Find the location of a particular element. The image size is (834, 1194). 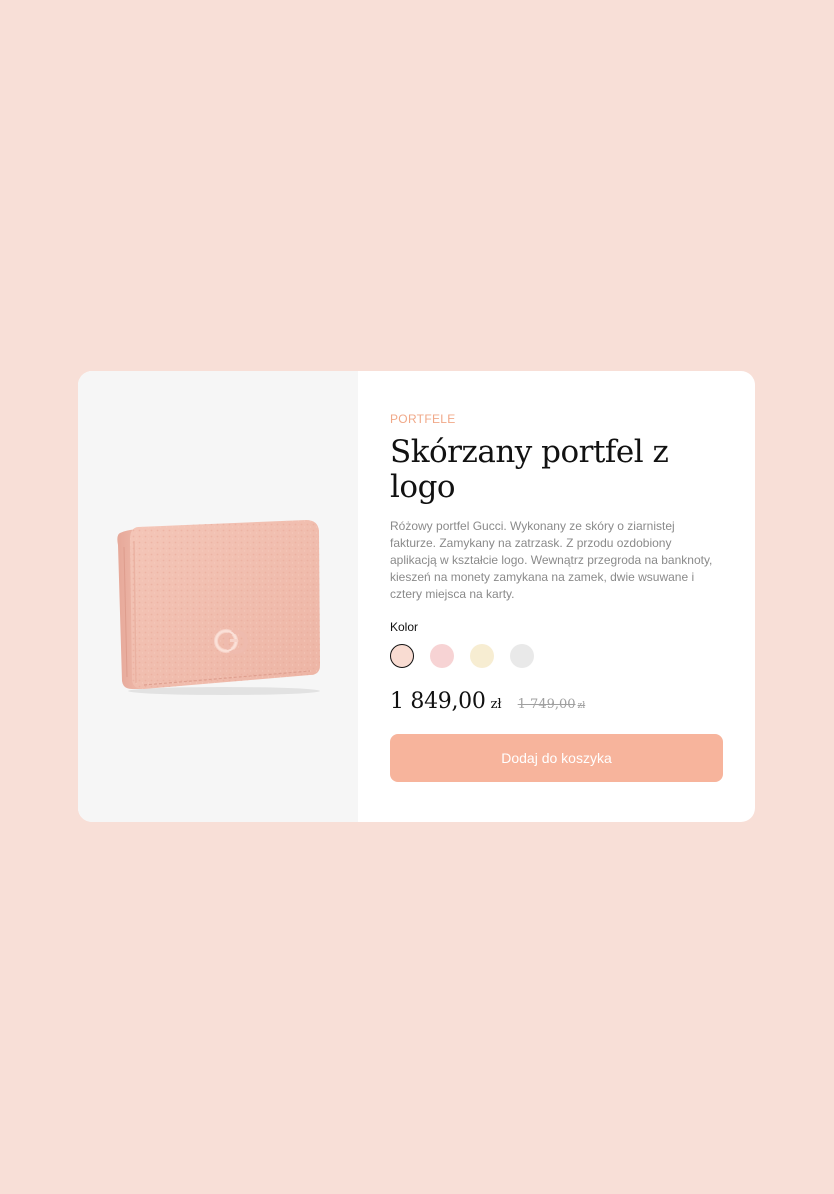

price-row: 1 849,00 zł 1 749,00 zł is located at coordinates (487, 701).